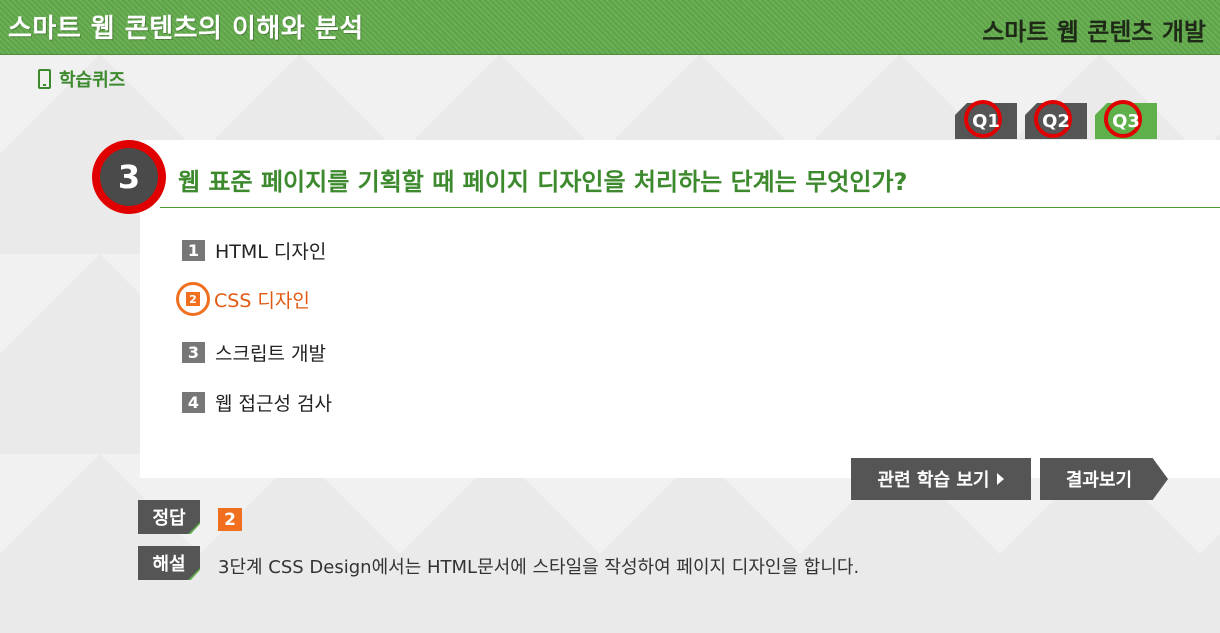 The image size is (1220, 633). What do you see at coordinates (933, 480) in the screenshot?
I see `related-study-label: 관련 학습 보기` at bounding box center [933, 480].